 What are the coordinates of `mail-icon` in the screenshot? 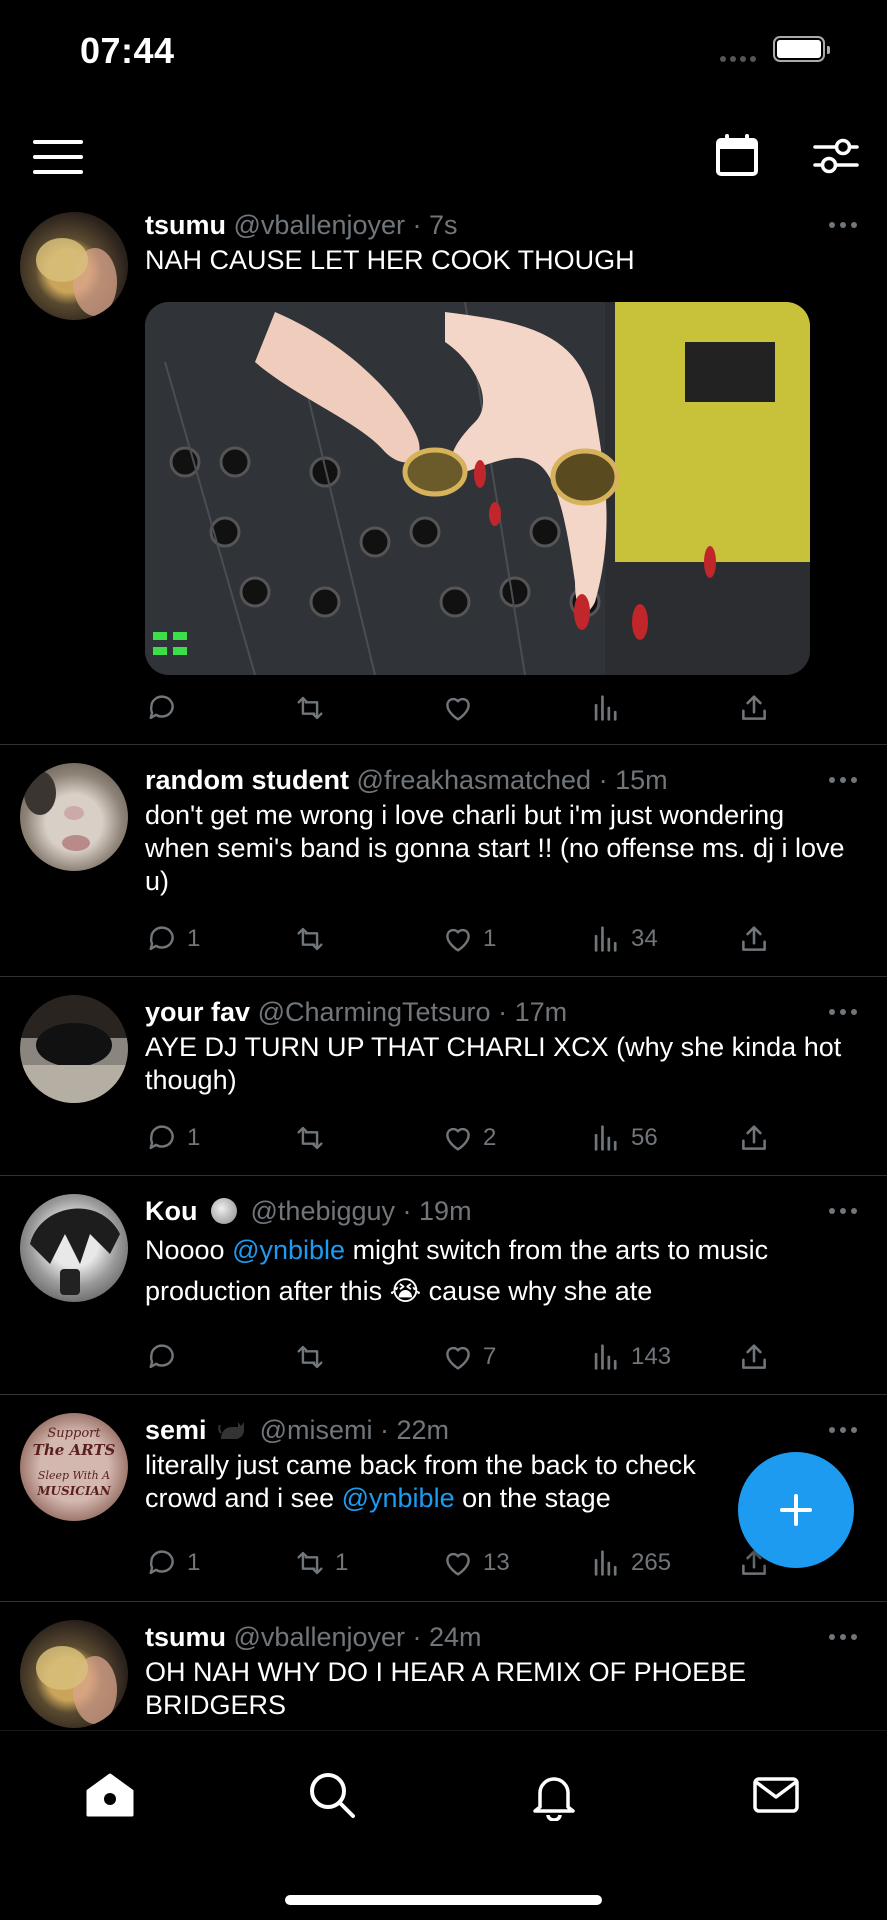 It's located at (776, 1795).